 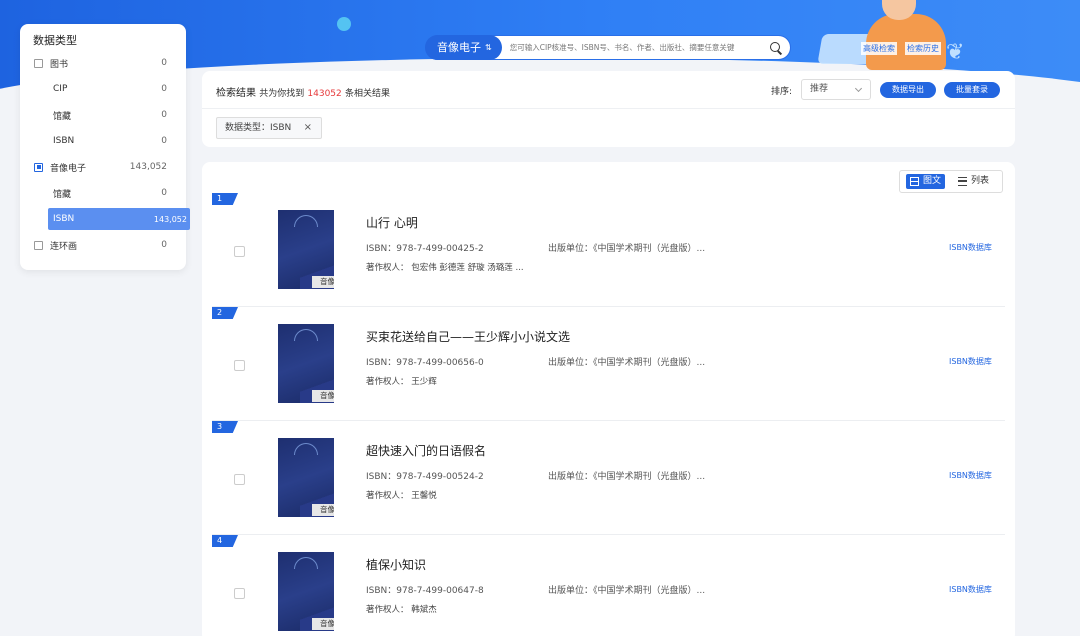 I want to click on swap-icon: ⇅, so click(x=488, y=47).